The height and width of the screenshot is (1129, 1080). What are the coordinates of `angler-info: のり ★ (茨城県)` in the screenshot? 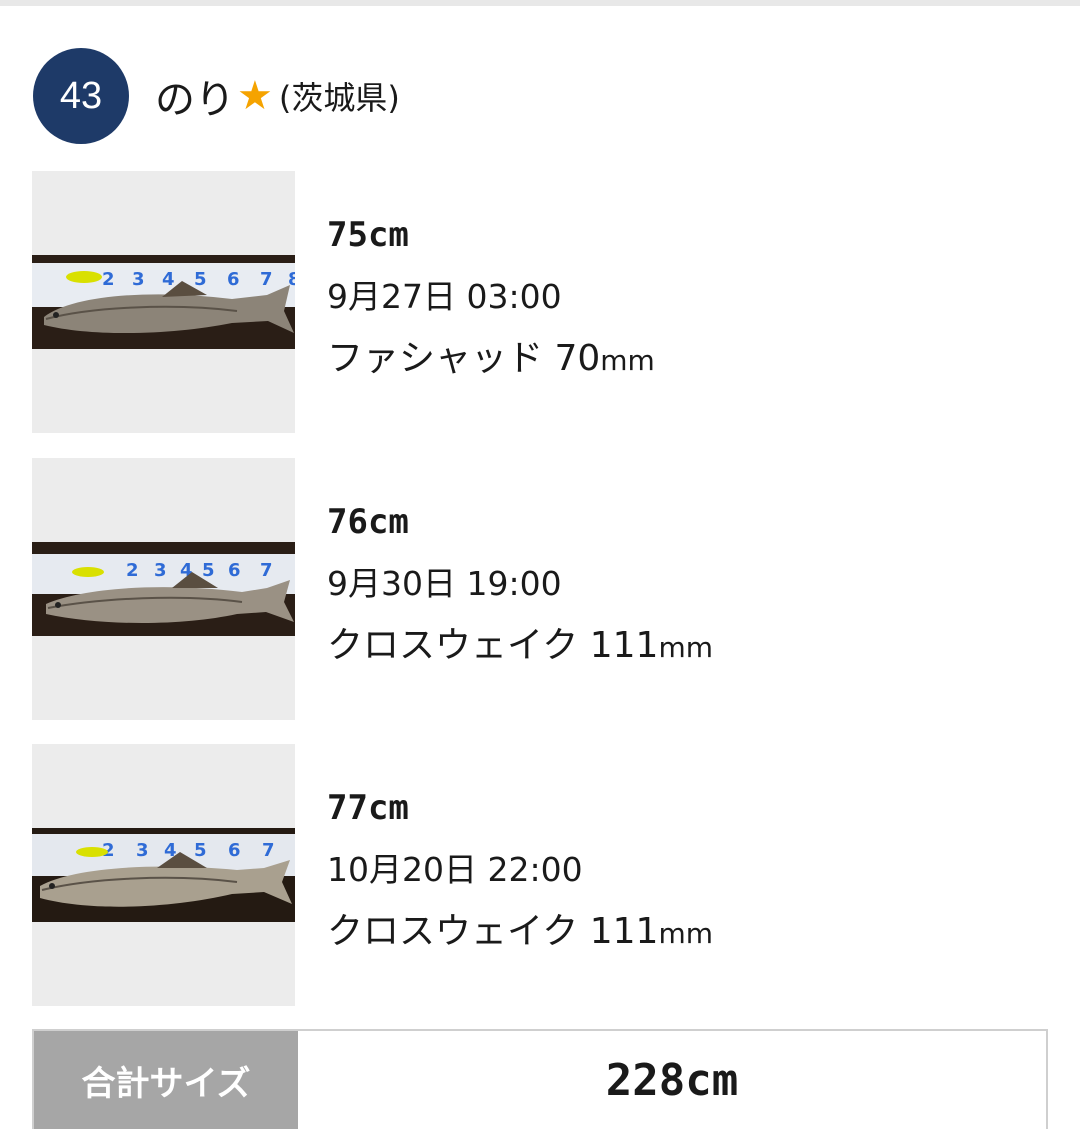 It's located at (277, 96).